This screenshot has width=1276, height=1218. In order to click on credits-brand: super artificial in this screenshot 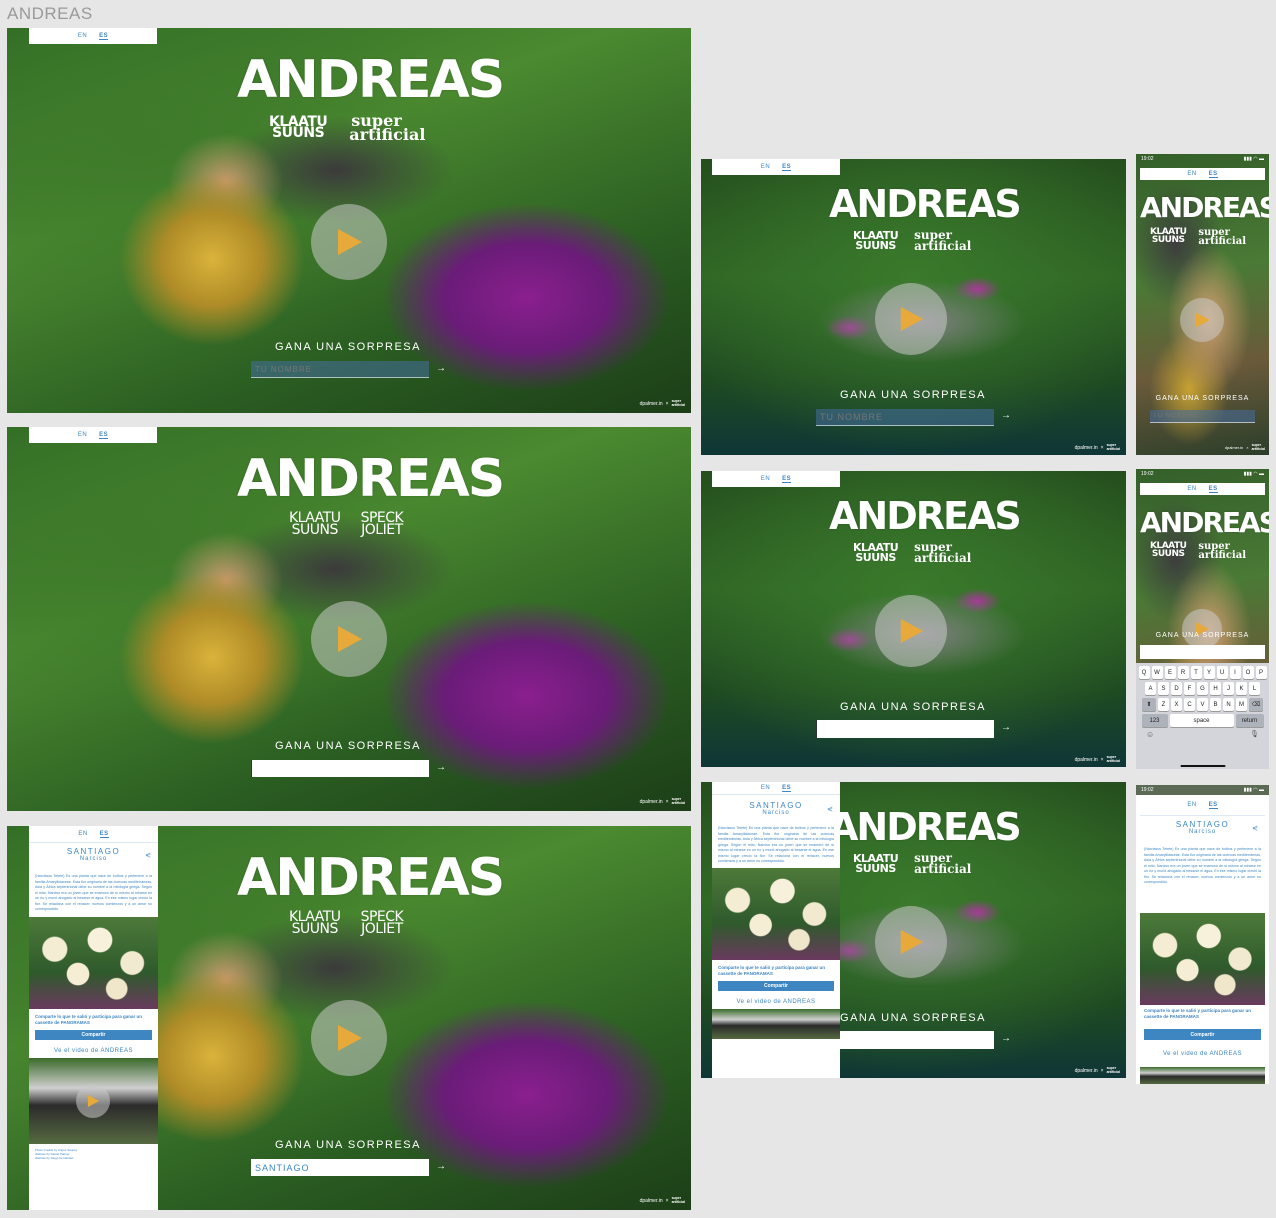, I will do `click(678, 801)`.